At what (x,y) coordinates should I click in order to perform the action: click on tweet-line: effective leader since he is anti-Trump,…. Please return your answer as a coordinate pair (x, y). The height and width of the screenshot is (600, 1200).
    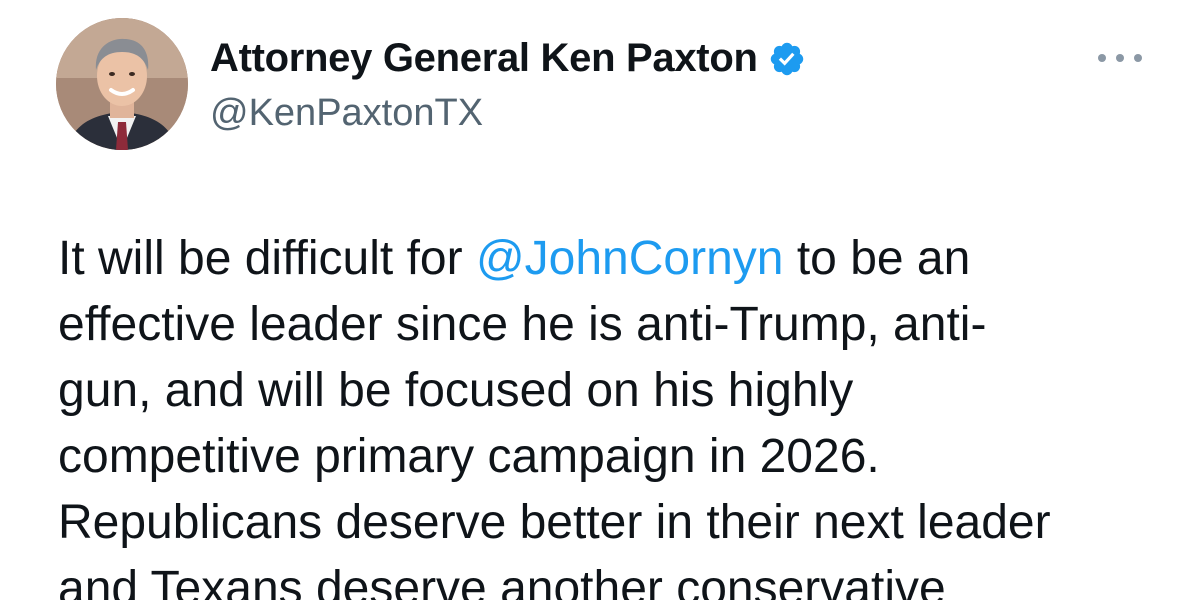
    Looking at the image, I should click on (522, 324).